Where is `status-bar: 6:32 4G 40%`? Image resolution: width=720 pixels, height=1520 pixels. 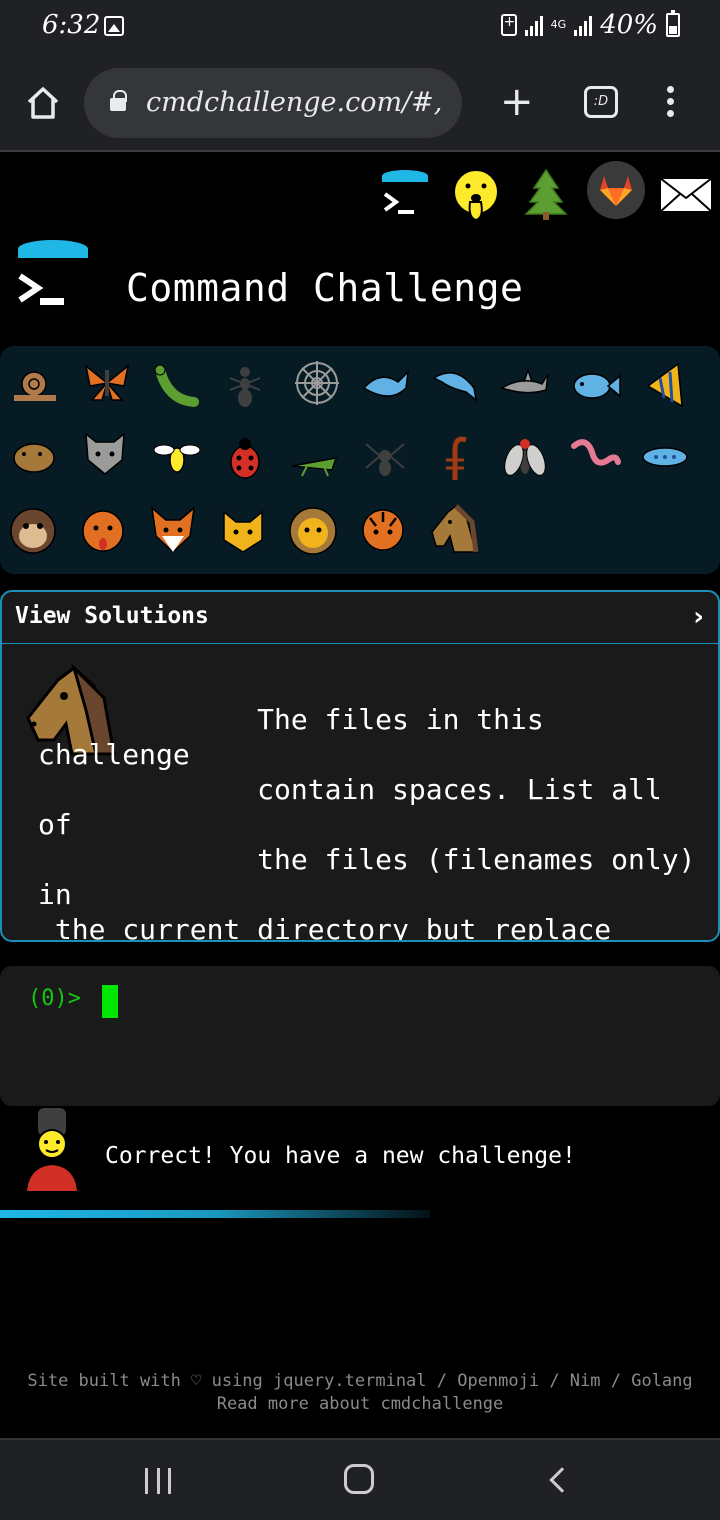 status-bar: 6:32 4G 40% is located at coordinates (360, 28).